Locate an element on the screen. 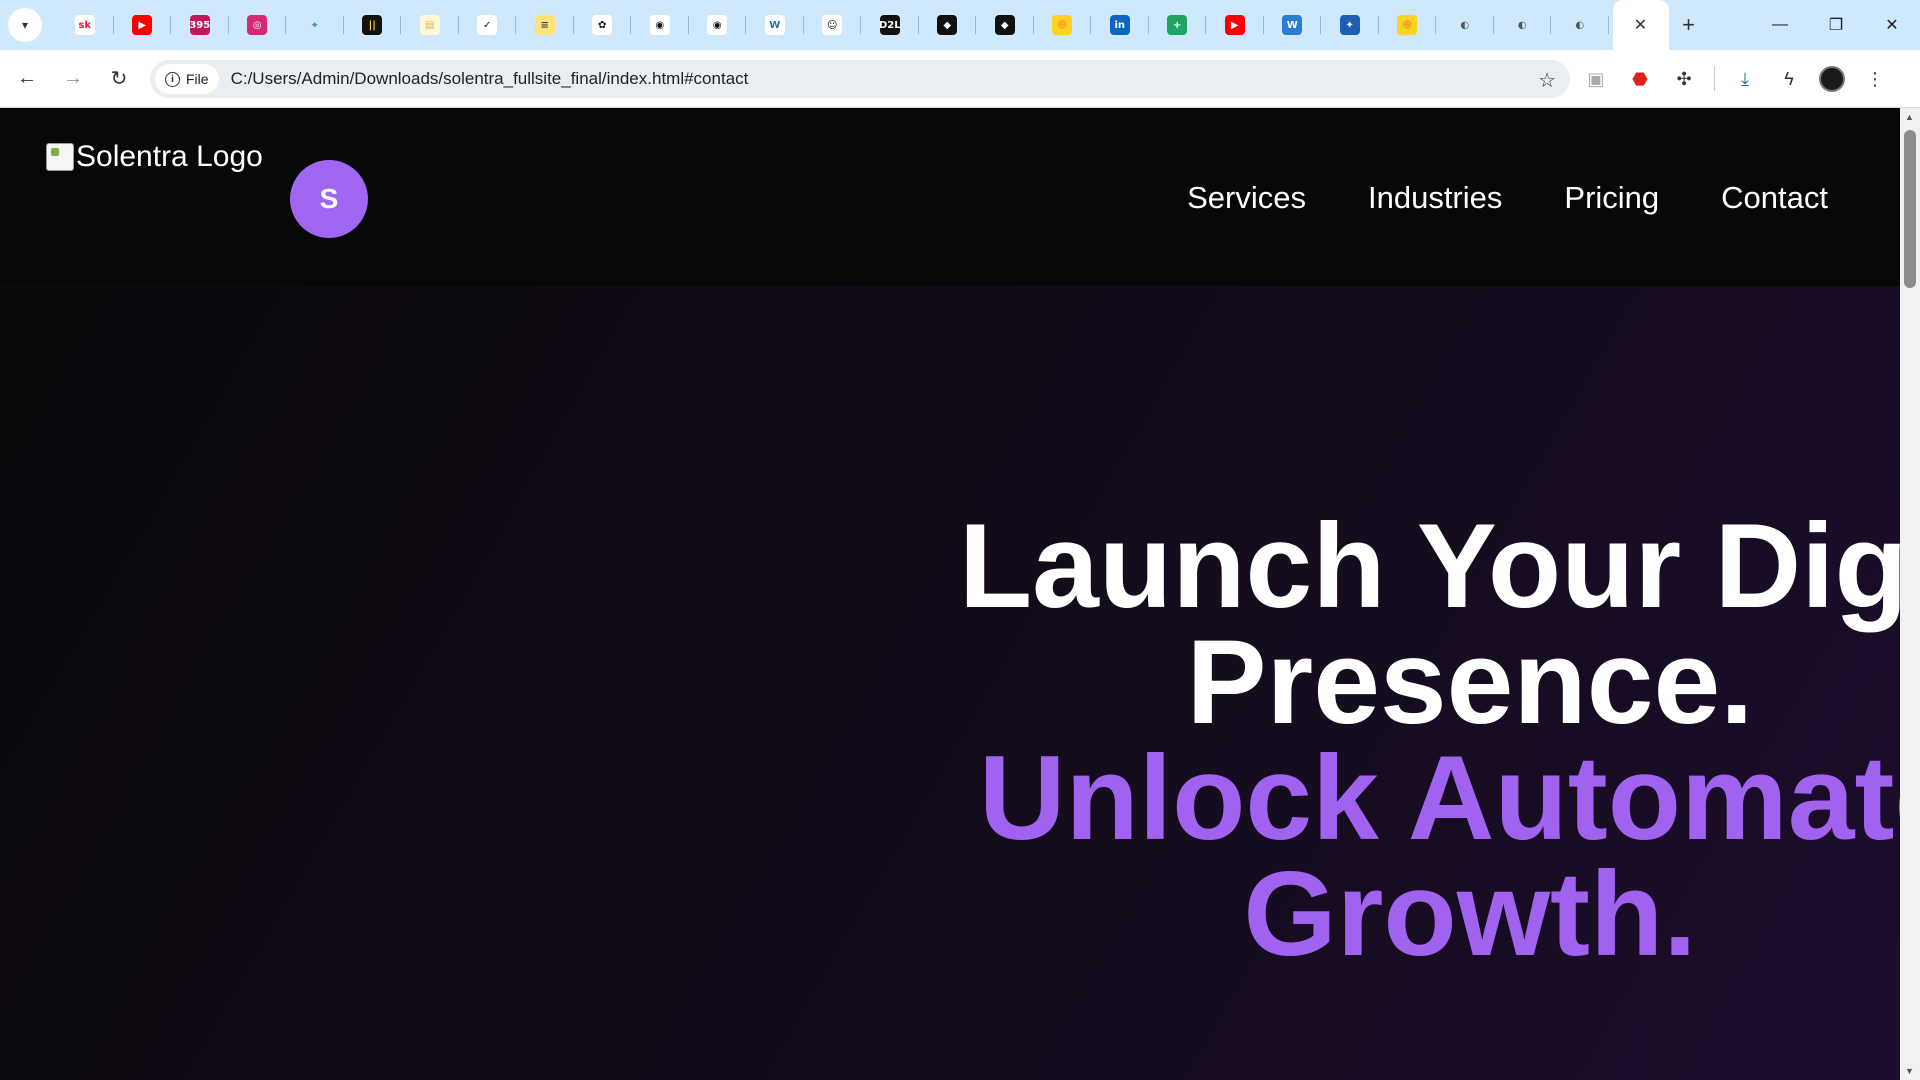 The height and width of the screenshot is (1080, 1920). word-tab: W is located at coordinates (1293, 25).